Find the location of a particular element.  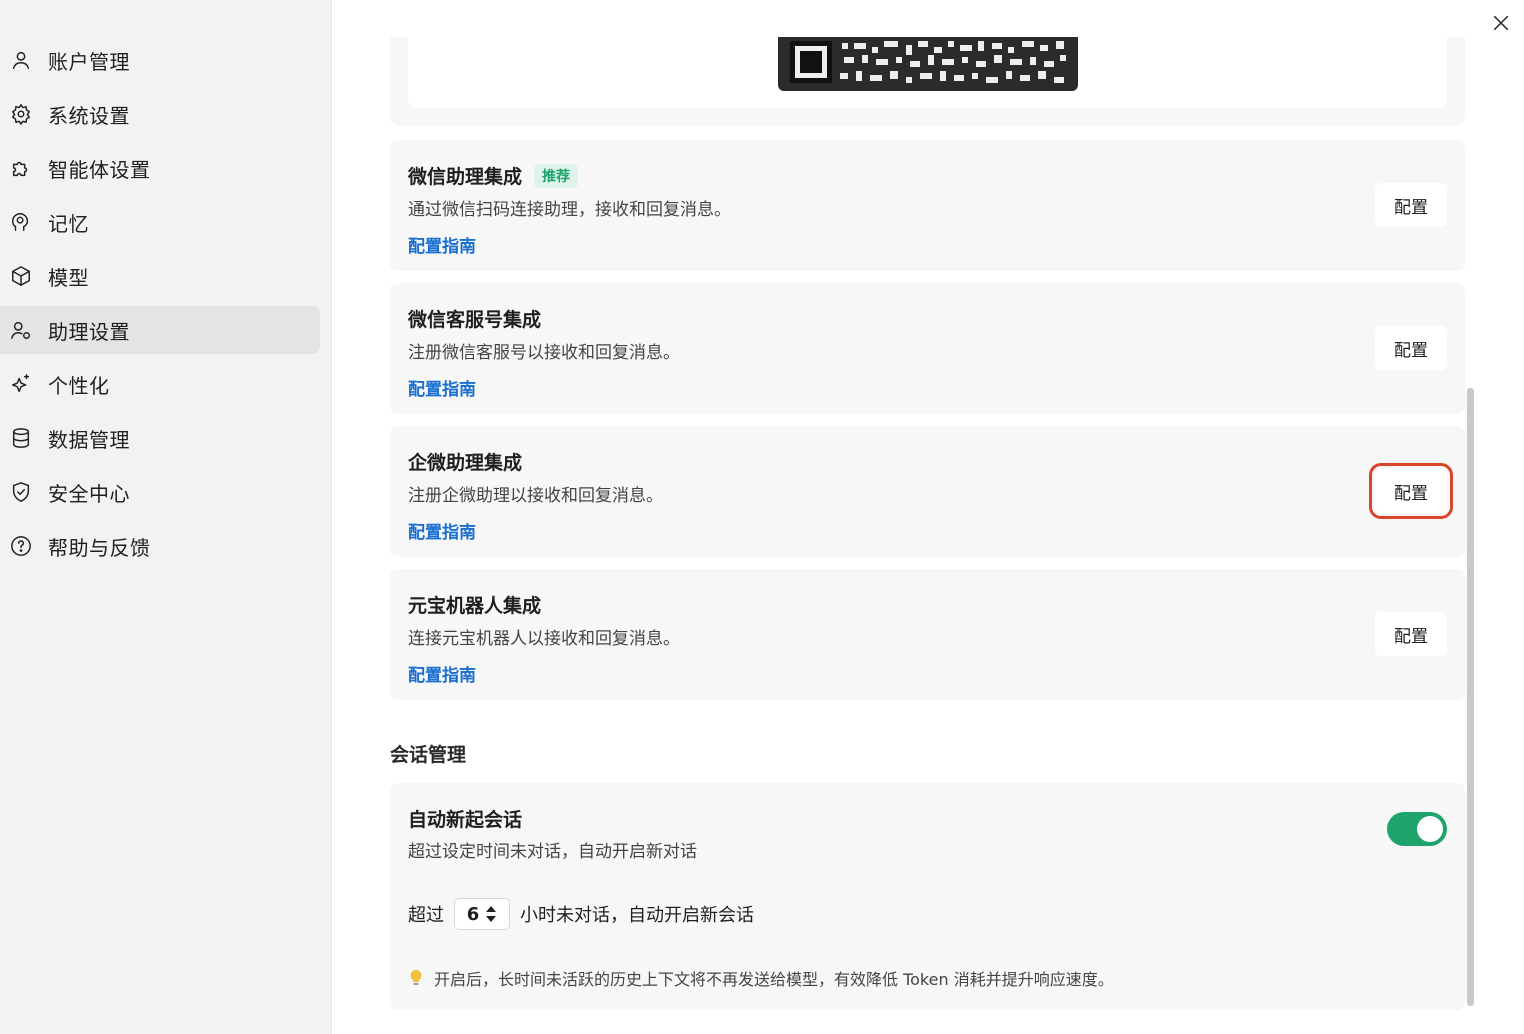

sidebar-item-data: 数据管理 is located at coordinates (160, 438).